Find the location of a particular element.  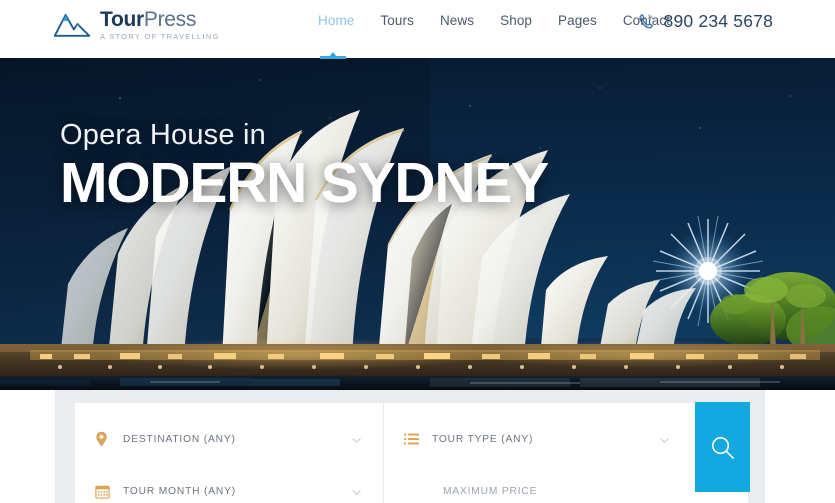

hero-title: MODERN SYDNEY is located at coordinates (304, 182).